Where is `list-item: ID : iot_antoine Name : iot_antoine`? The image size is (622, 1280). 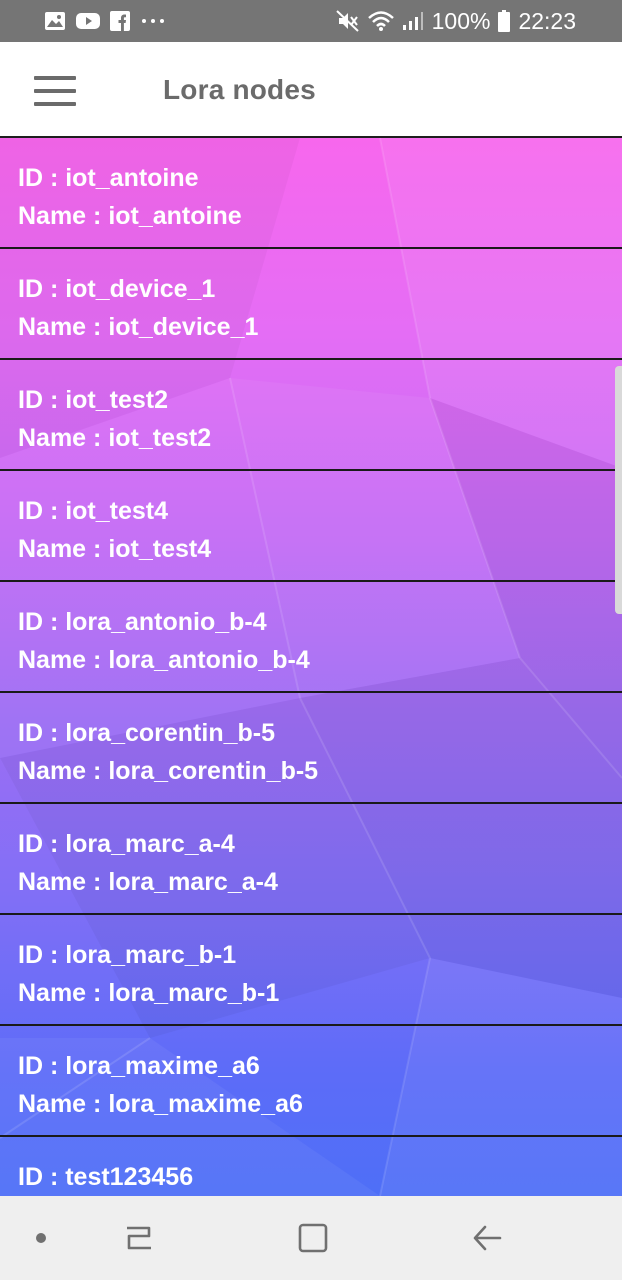 list-item: ID : iot_antoine Name : iot_antoine is located at coordinates (311, 193).